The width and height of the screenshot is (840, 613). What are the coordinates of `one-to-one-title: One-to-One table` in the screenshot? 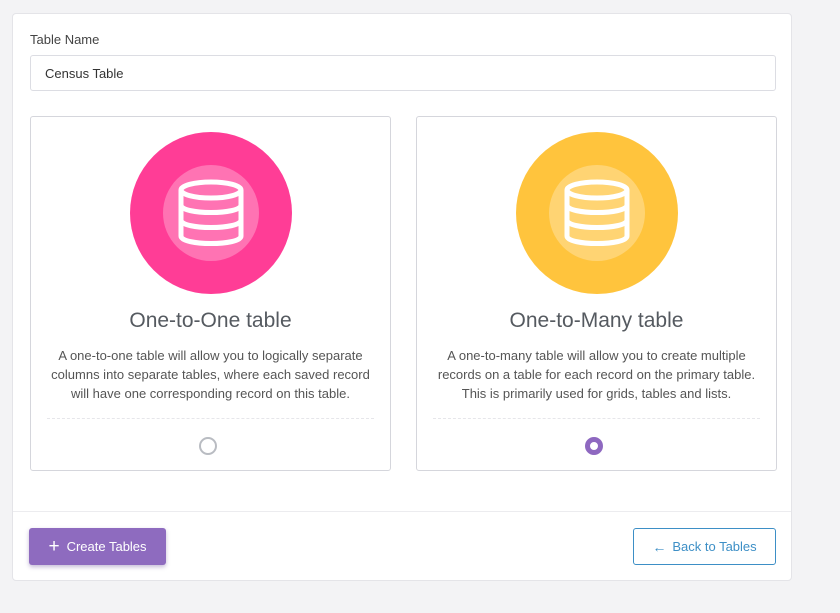 It's located at (210, 320).